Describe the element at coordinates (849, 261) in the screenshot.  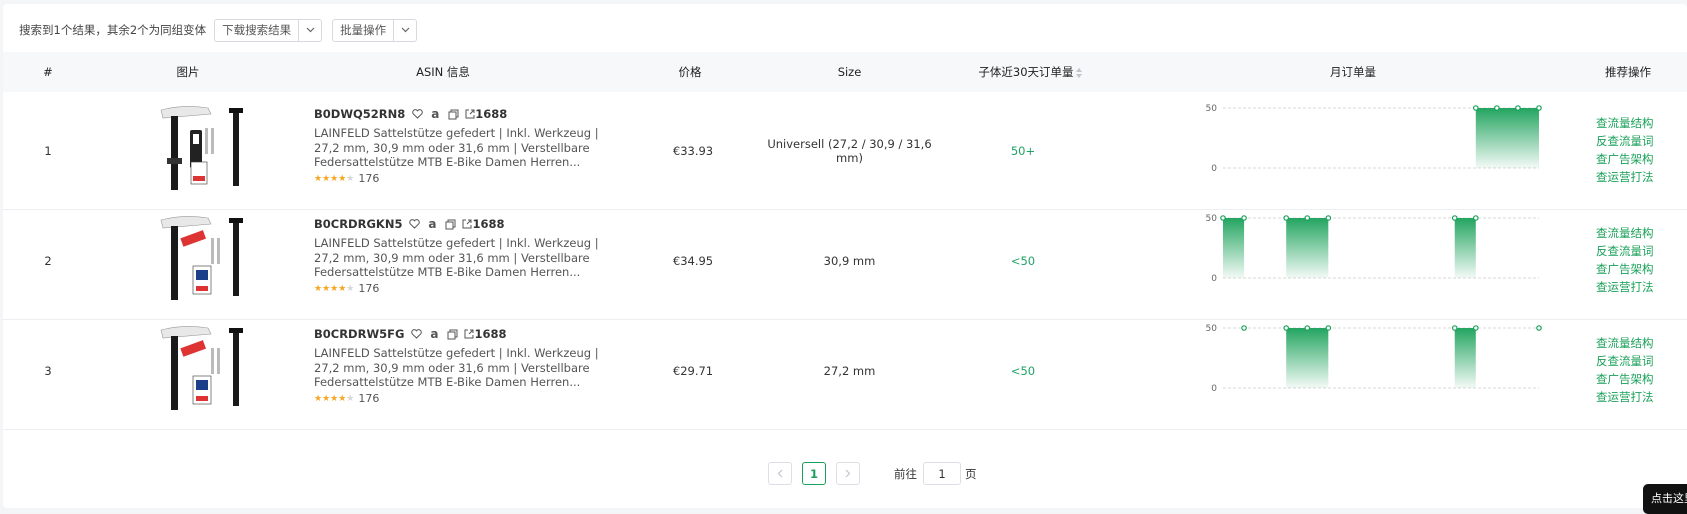
I see `size: 30,9 mm` at that location.